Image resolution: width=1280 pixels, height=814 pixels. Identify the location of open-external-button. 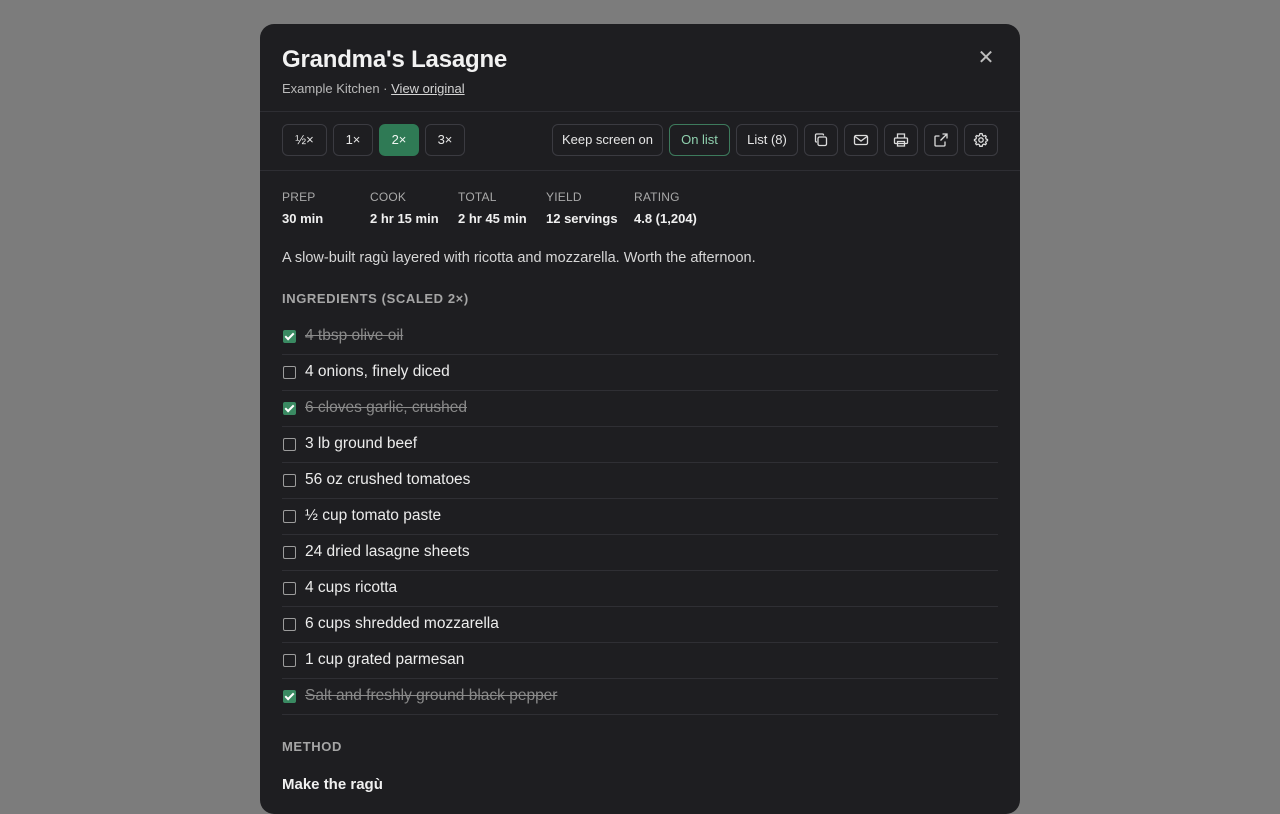
(941, 140).